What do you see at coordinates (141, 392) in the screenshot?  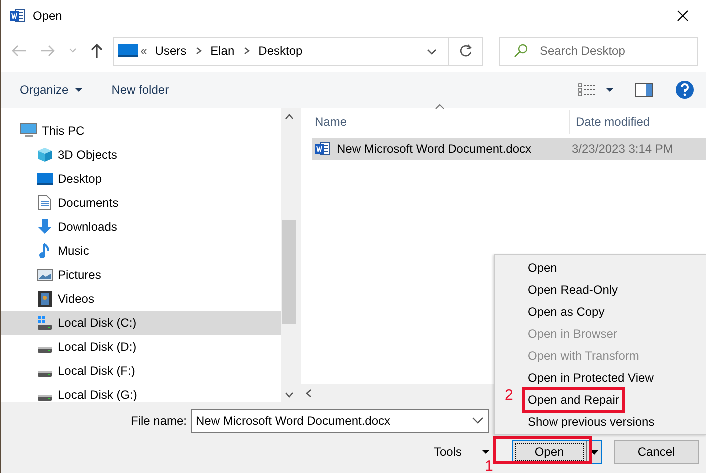 I see `tree-item: Local Disk (G:)` at bounding box center [141, 392].